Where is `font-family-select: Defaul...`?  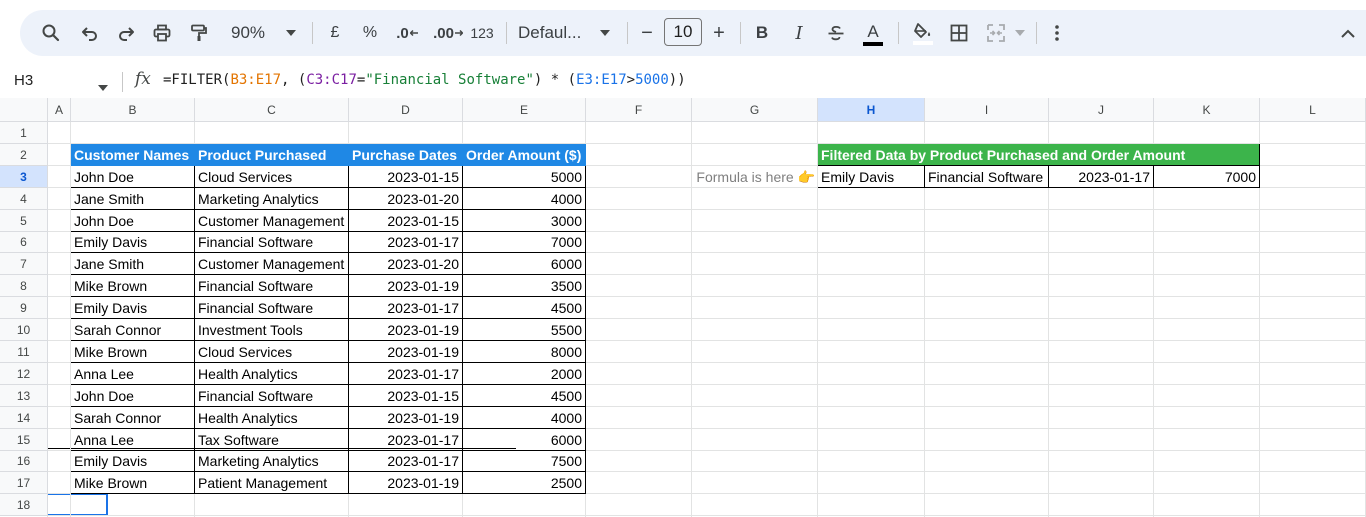 font-family-select: Defaul... is located at coordinates (554, 33).